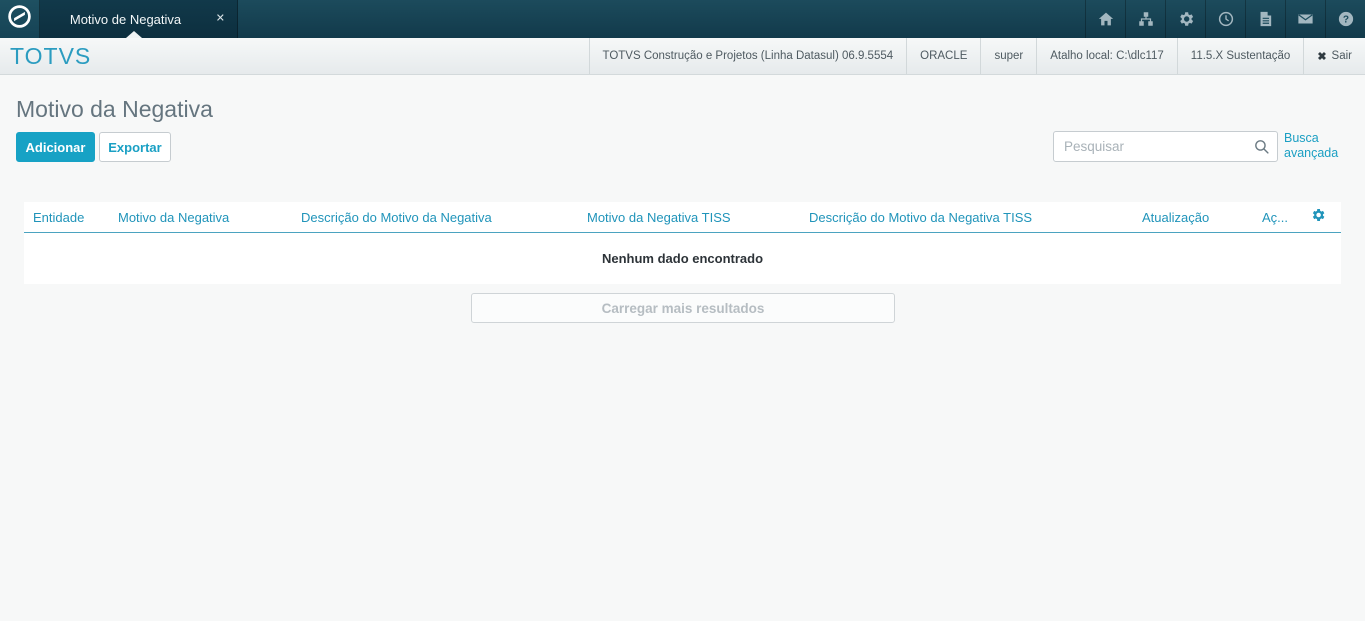  What do you see at coordinates (1202, 217) in the screenshot?
I see `column-header-atualizacao: Atualização` at bounding box center [1202, 217].